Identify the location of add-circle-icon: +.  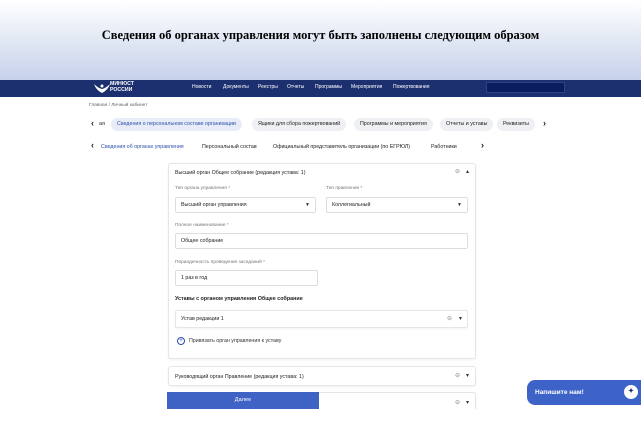
(181, 341).